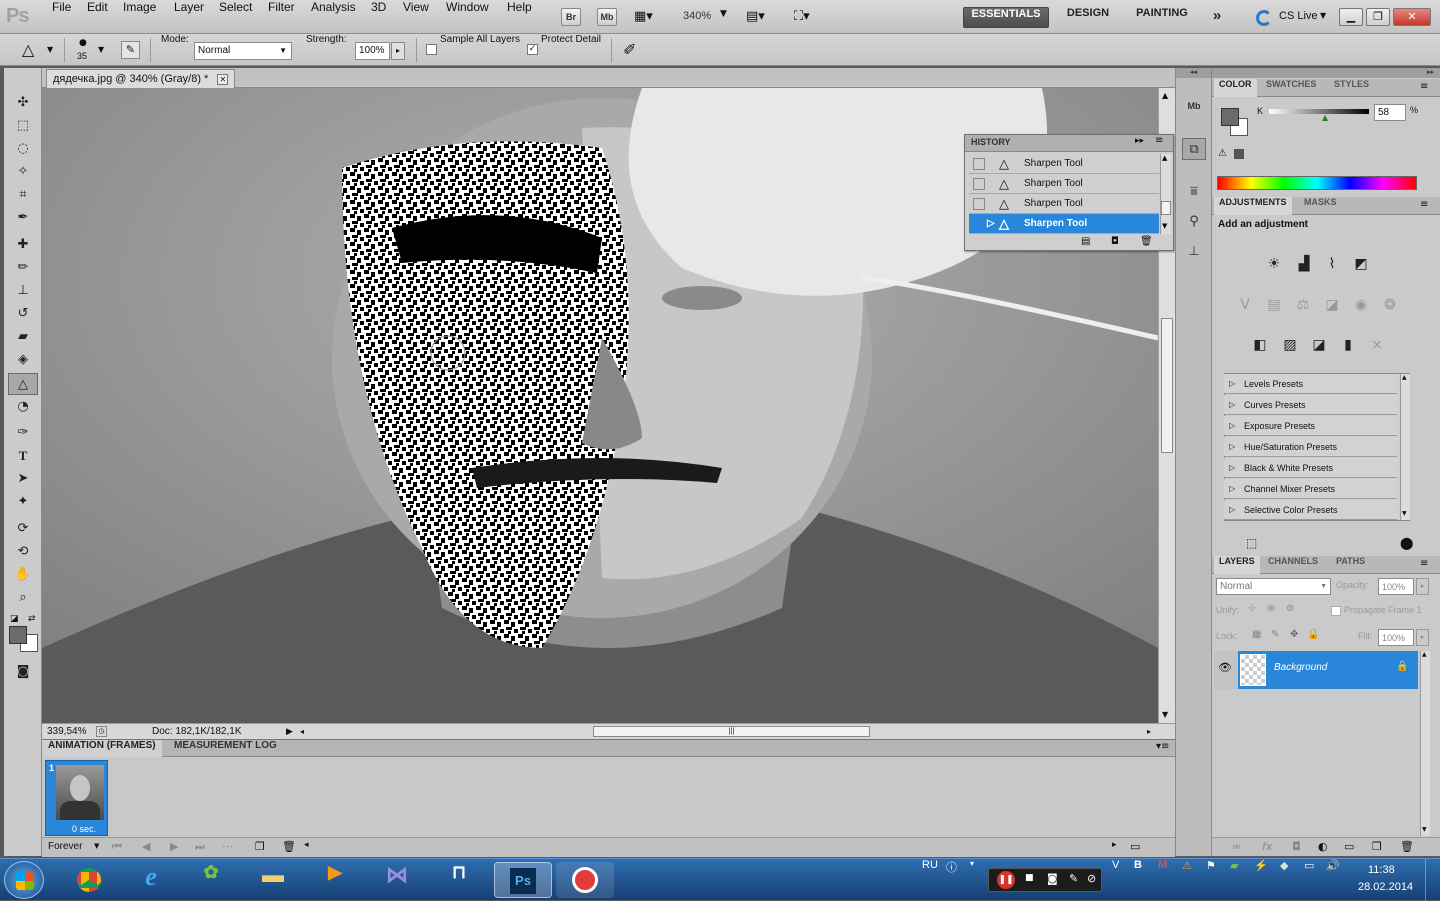  Describe the element at coordinates (23, 218) in the screenshot. I see `eyedropper-tool-icon: ✒` at that location.